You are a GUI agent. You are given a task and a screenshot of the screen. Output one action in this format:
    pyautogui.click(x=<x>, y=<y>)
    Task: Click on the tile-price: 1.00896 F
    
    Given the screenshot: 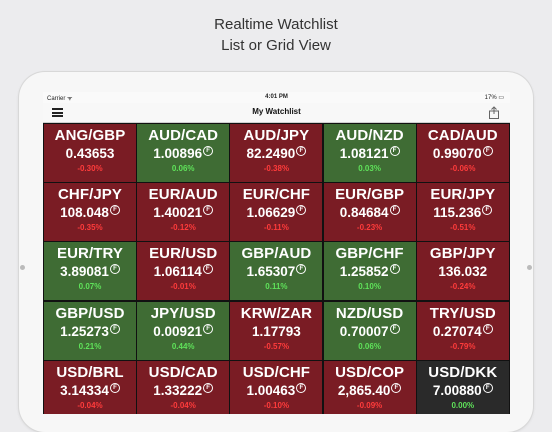 What is the action you would take?
    pyautogui.click(x=183, y=153)
    